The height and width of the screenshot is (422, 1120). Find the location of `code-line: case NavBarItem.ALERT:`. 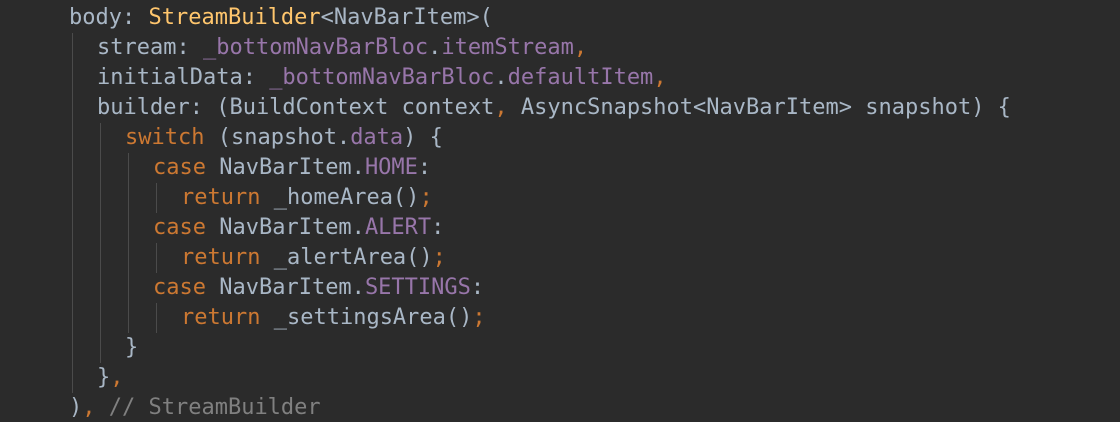

code-line: case NavBarItem.ALERT: is located at coordinates (298, 228).